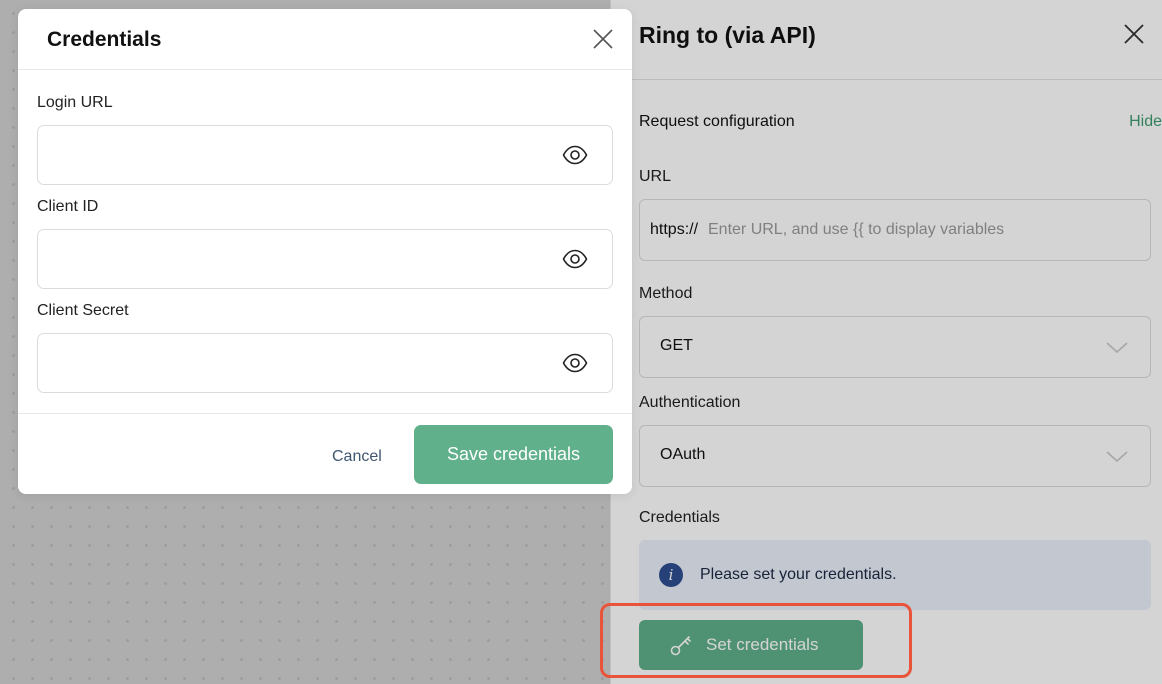  What do you see at coordinates (756, 640) in the screenshot?
I see `highlight-annotation` at bounding box center [756, 640].